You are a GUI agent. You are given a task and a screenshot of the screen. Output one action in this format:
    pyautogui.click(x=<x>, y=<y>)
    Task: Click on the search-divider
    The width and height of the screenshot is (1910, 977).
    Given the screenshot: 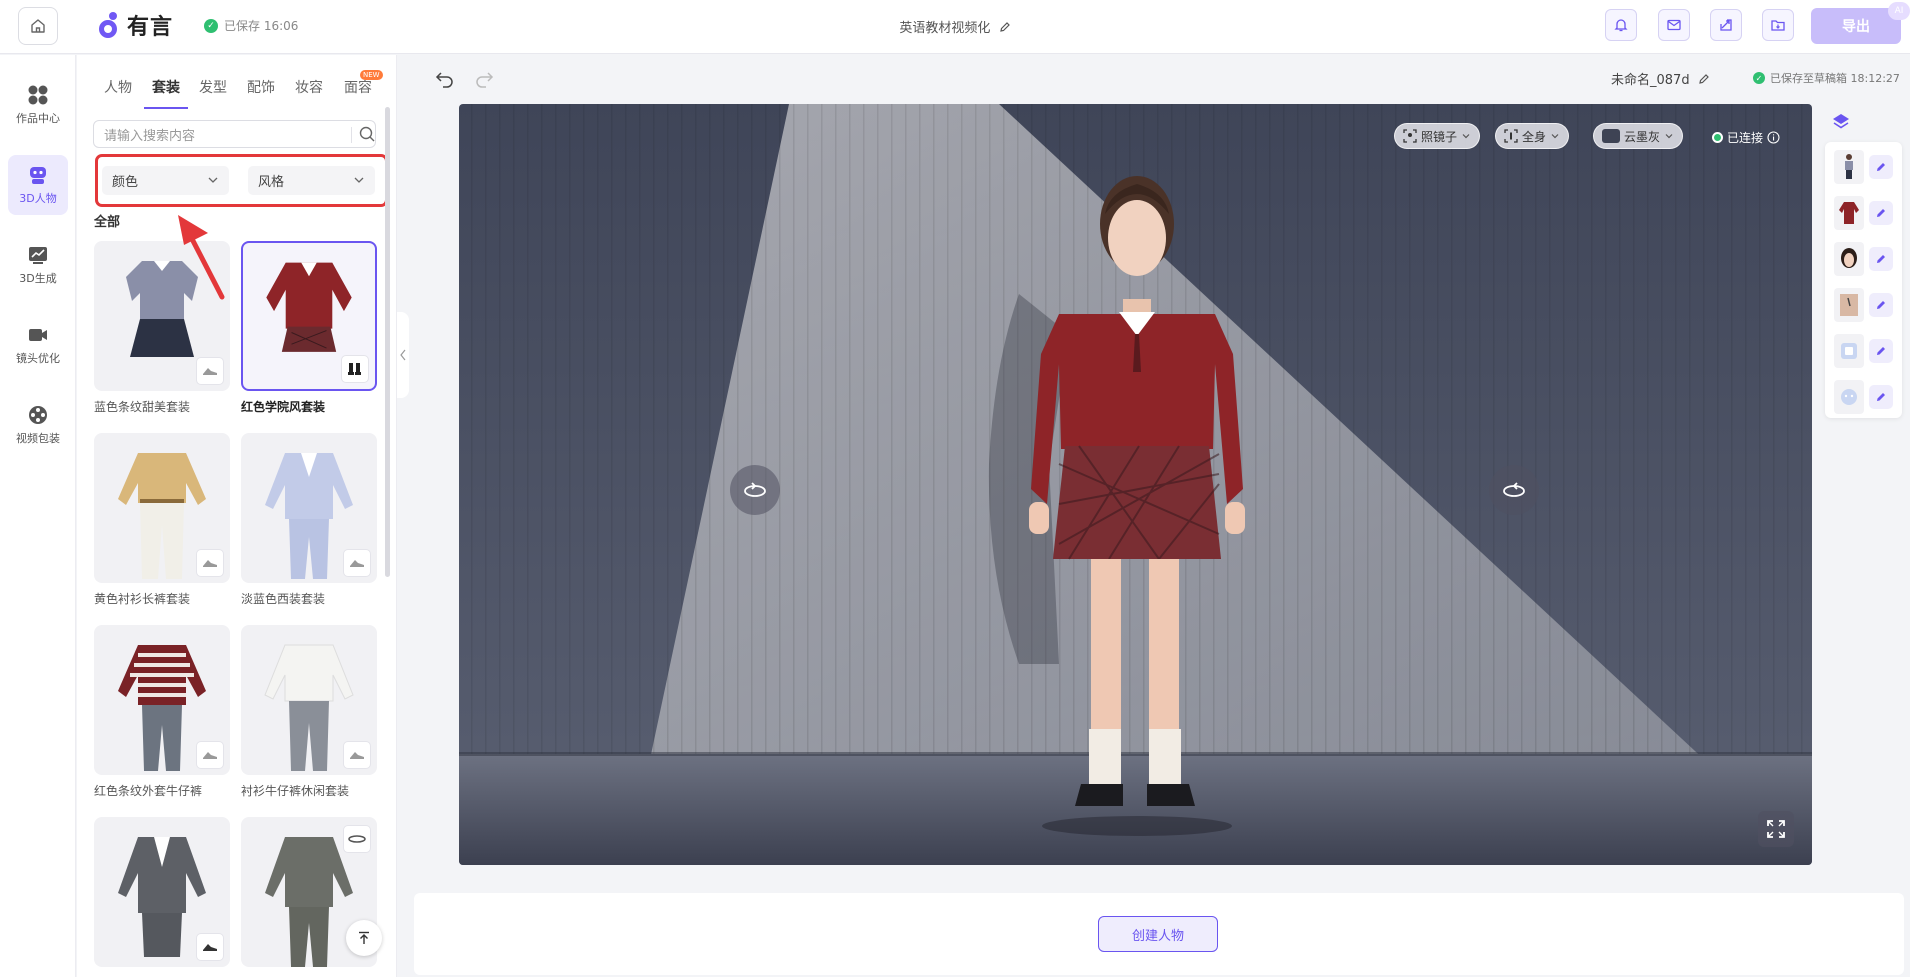 What is the action you would take?
    pyautogui.click(x=351, y=135)
    